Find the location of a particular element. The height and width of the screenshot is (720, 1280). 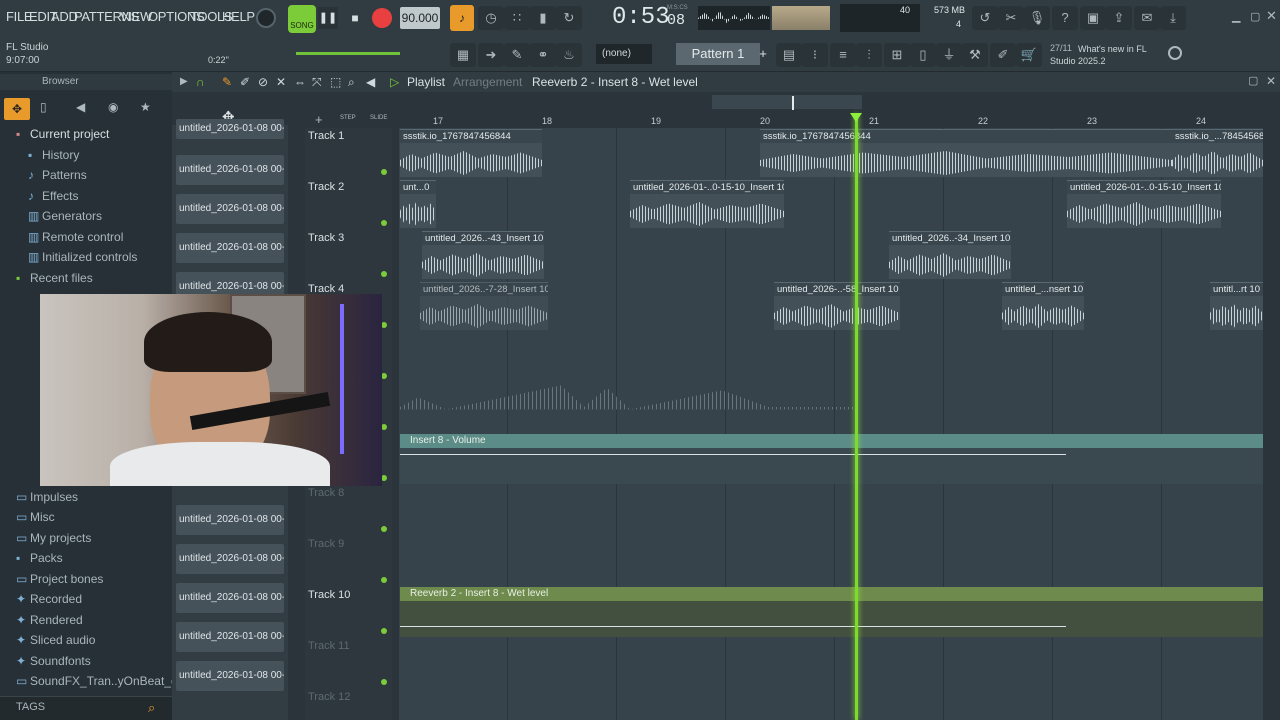

file-icon: ▯ is located at coordinates (923, 55).